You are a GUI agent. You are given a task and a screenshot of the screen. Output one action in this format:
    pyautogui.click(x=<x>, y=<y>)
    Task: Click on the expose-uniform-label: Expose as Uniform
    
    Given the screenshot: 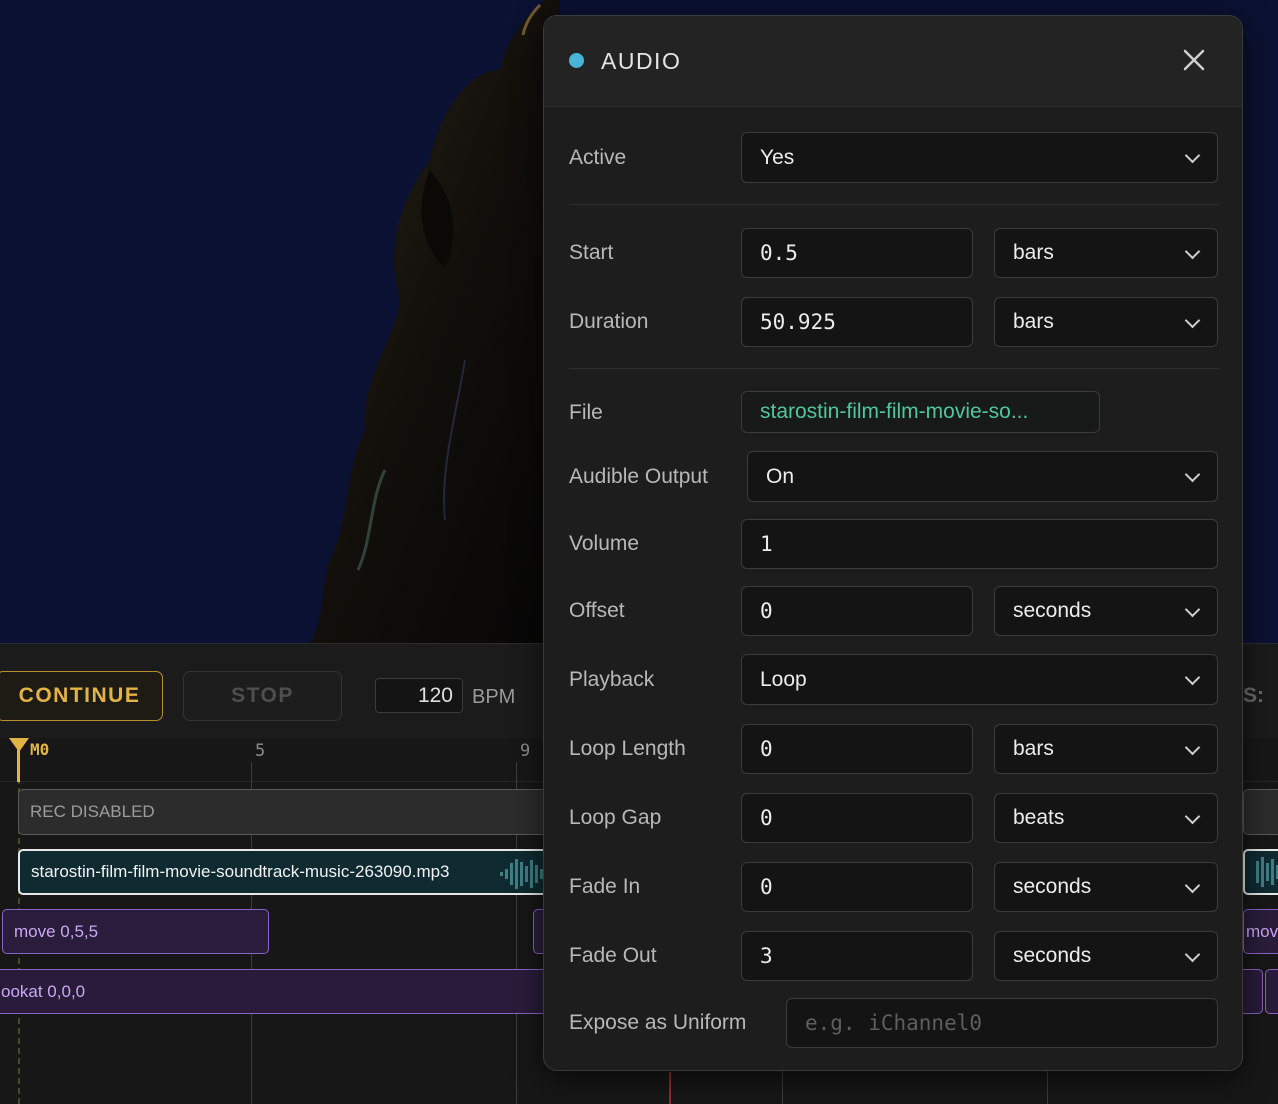 What is the action you would take?
    pyautogui.click(x=658, y=1022)
    